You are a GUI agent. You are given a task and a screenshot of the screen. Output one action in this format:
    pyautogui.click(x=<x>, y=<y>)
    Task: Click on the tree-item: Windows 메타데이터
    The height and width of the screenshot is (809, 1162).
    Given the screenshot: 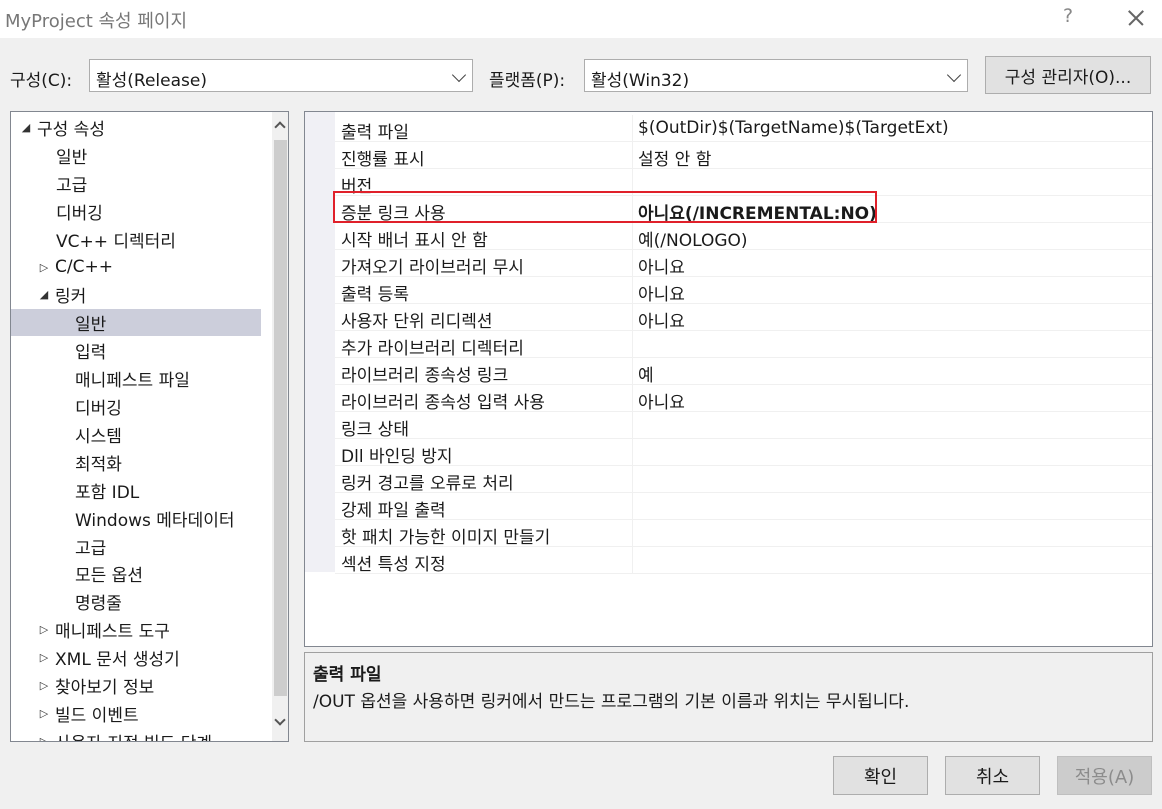 What is the action you would take?
    pyautogui.click(x=136, y=518)
    